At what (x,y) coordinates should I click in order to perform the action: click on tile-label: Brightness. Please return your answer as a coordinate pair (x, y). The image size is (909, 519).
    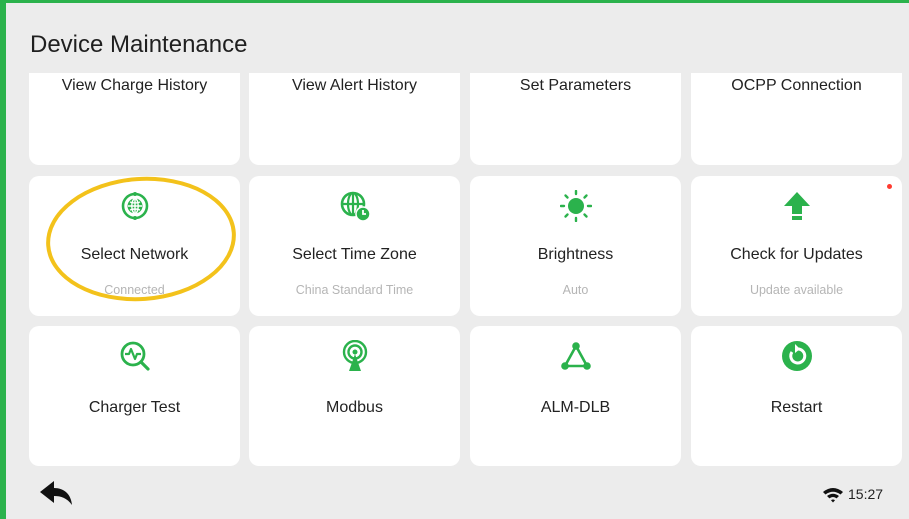
    Looking at the image, I should click on (575, 254).